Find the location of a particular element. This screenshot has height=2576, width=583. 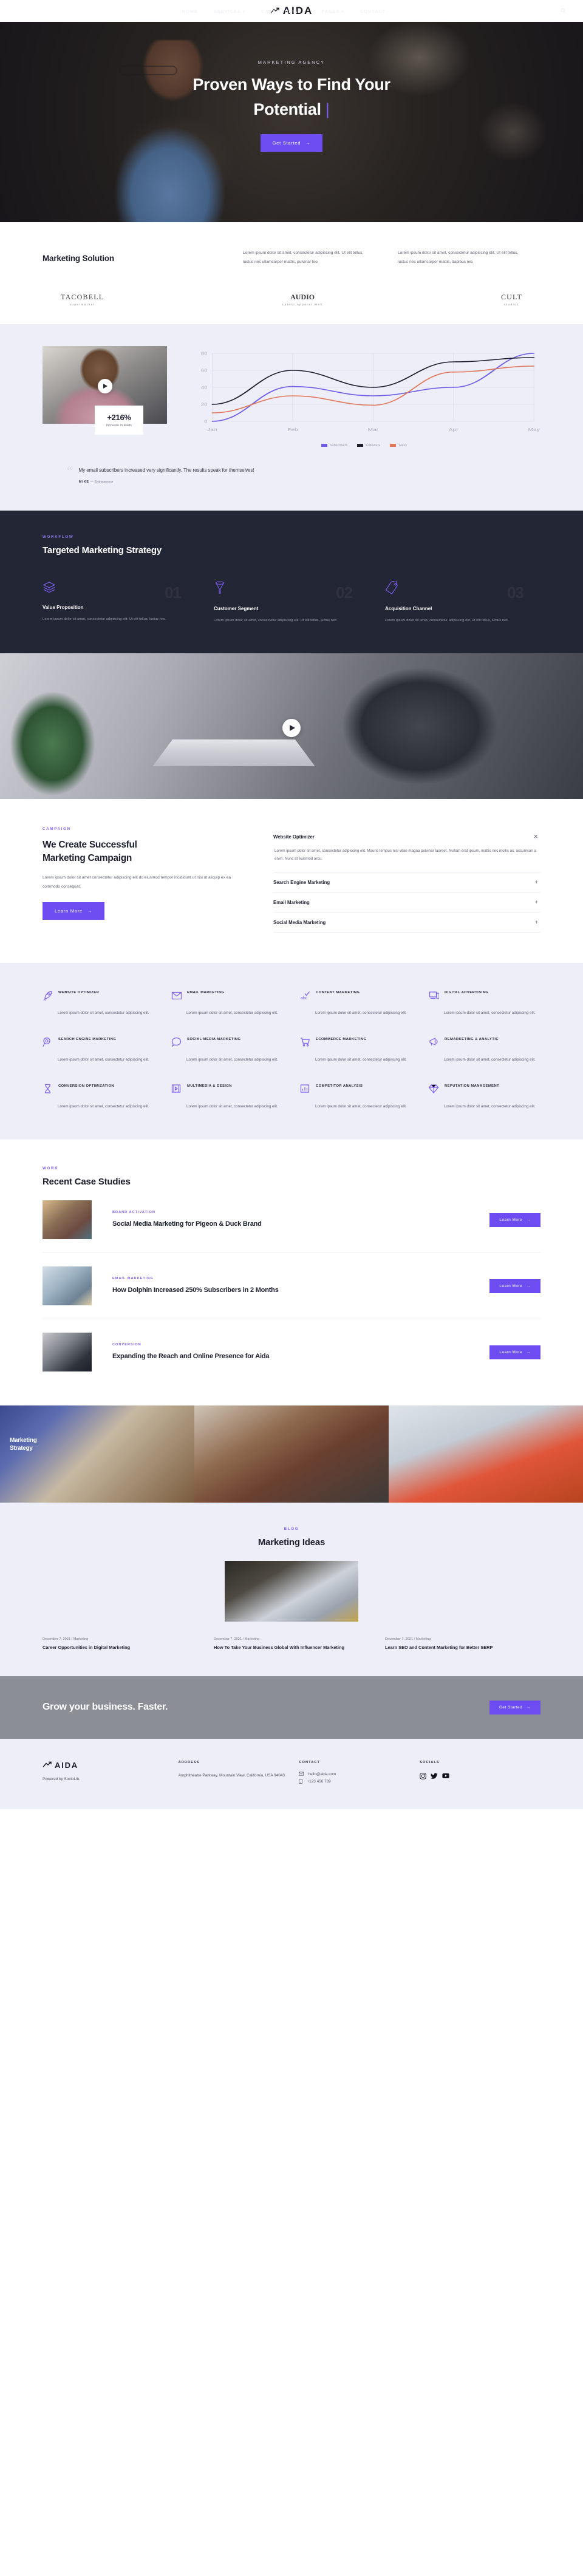

service-name: SOCIAL MEDIA MARKETING is located at coordinates (214, 1040).